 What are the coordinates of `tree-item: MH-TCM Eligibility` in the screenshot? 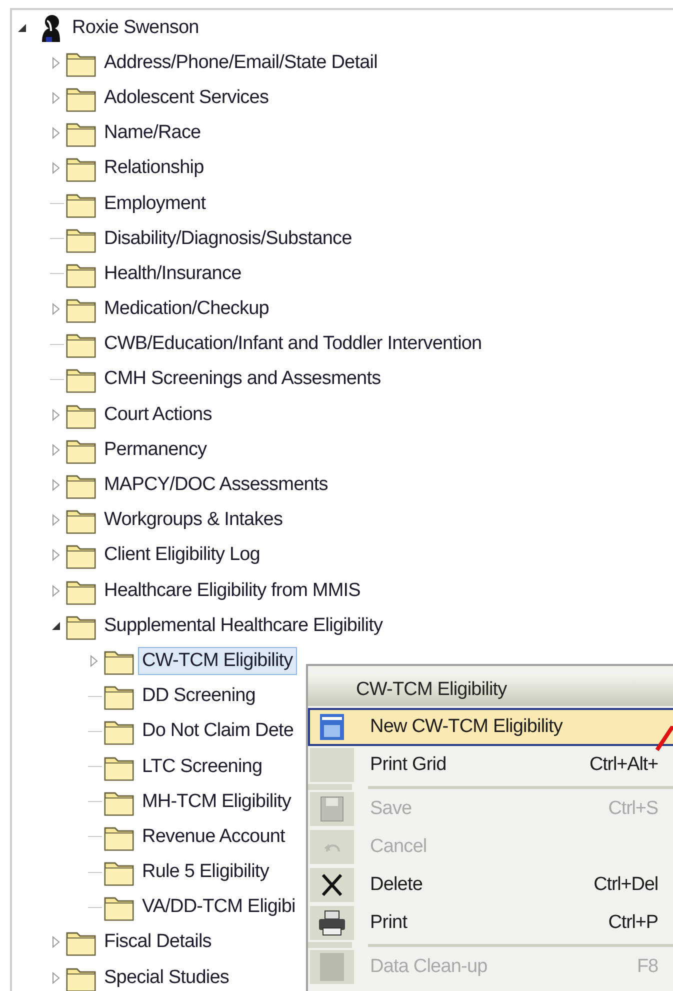 It's located at (217, 802).